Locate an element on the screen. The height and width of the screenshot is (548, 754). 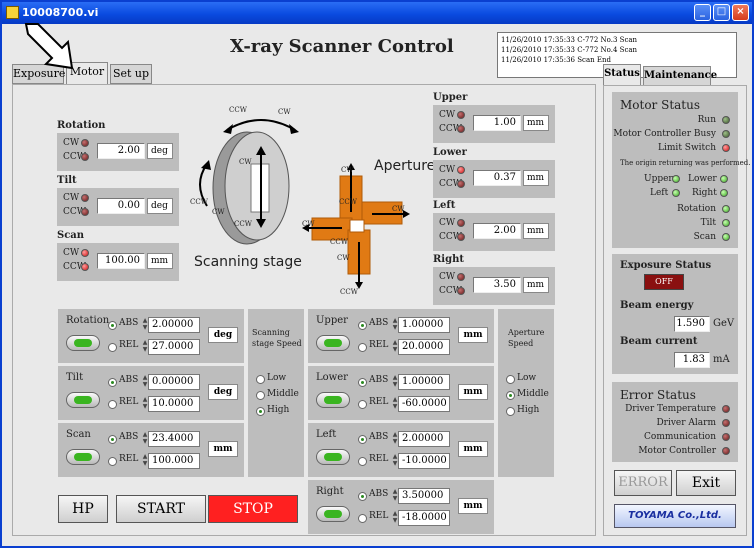
scan-status-led is located at coordinates (726, 237).